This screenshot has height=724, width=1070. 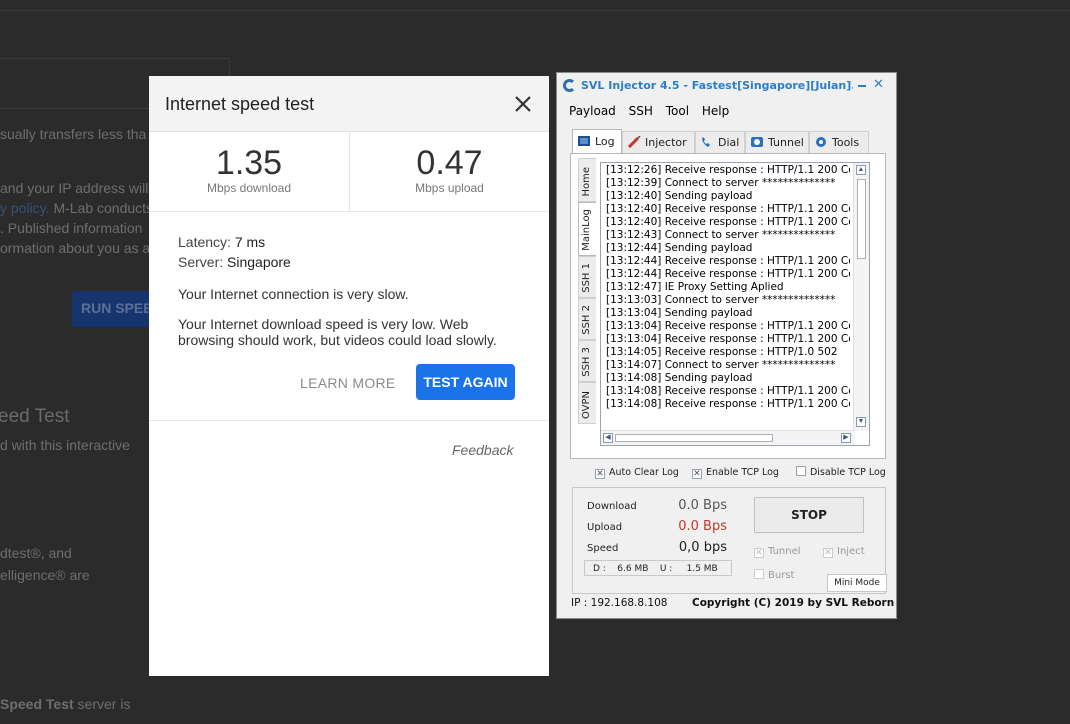 I want to click on log-line: [13:12:44] Sending payload, so click(x=679, y=248).